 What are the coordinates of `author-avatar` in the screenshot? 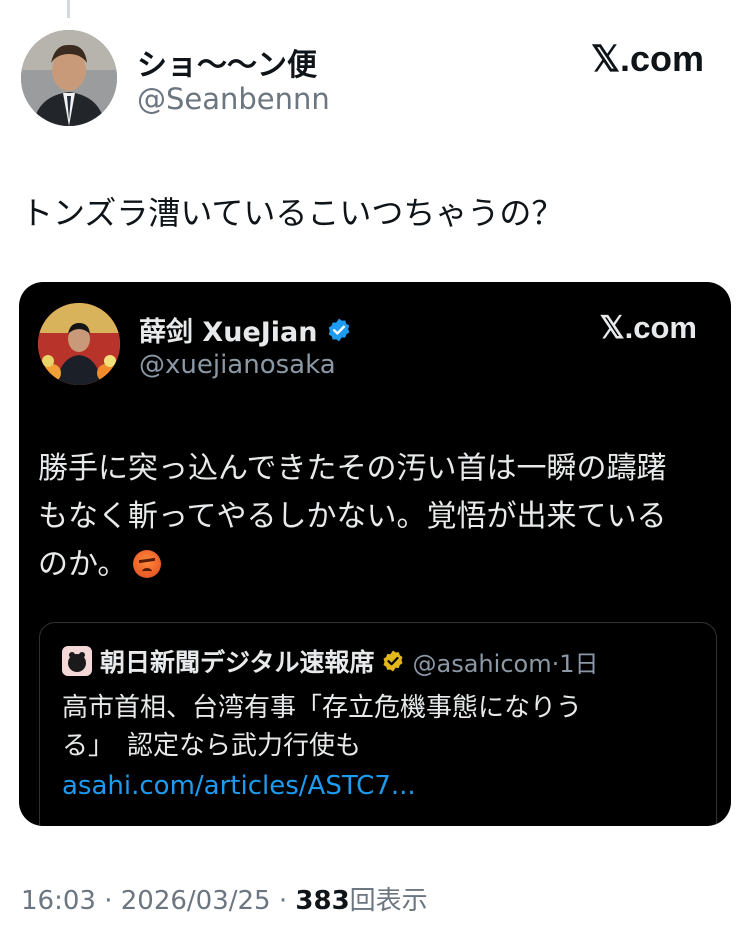 It's located at (69, 78).